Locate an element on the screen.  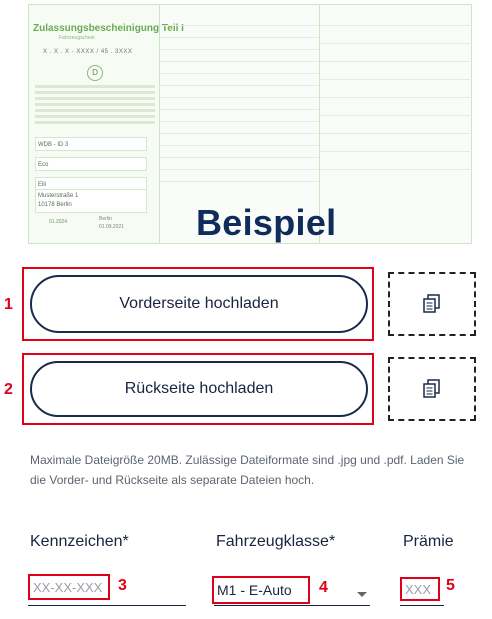
doc-text-lines is located at coordinates (95, 106).